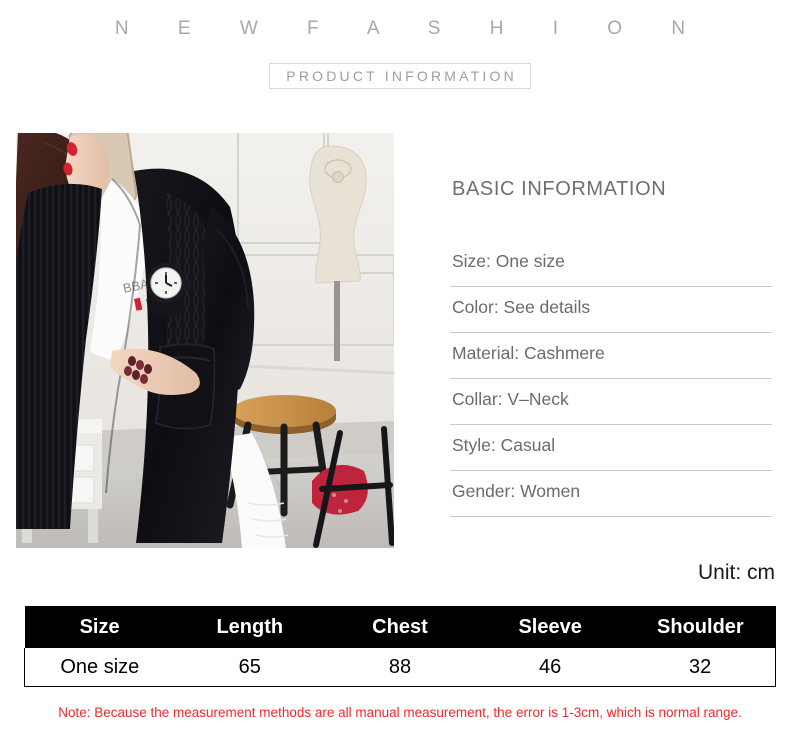 This screenshot has height=752, width=800. What do you see at coordinates (700, 627) in the screenshot?
I see `column-header-shoulder: Shoulder` at bounding box center [700, 627].